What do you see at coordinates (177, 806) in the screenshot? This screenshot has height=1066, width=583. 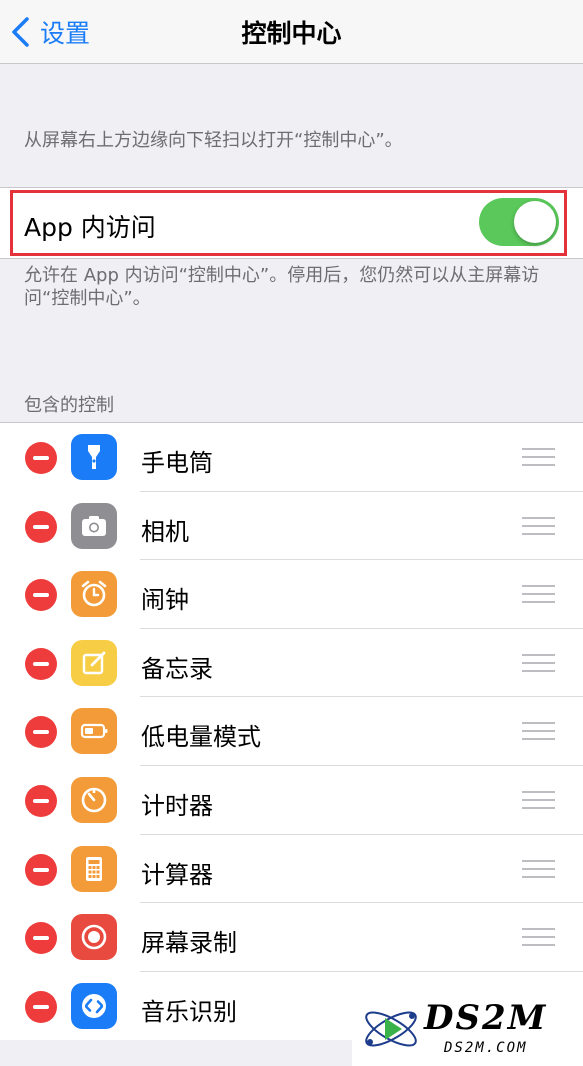 I see `list-item-label: 计时器` at bounding box center [177, 806].